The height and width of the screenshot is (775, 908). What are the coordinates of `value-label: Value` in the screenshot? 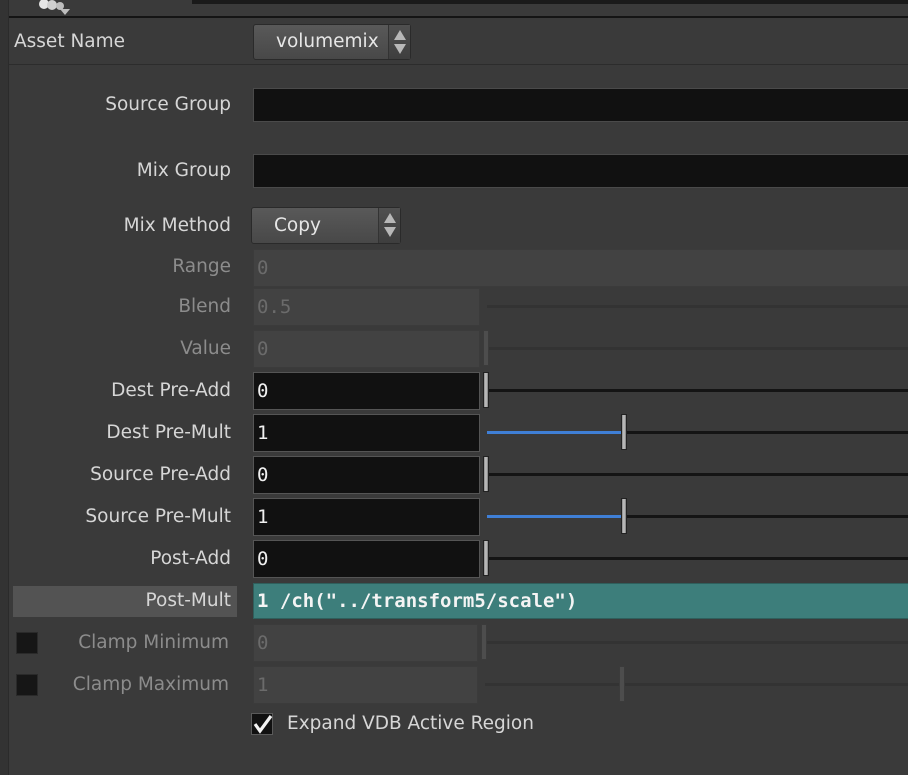 It's located at (205, 348).